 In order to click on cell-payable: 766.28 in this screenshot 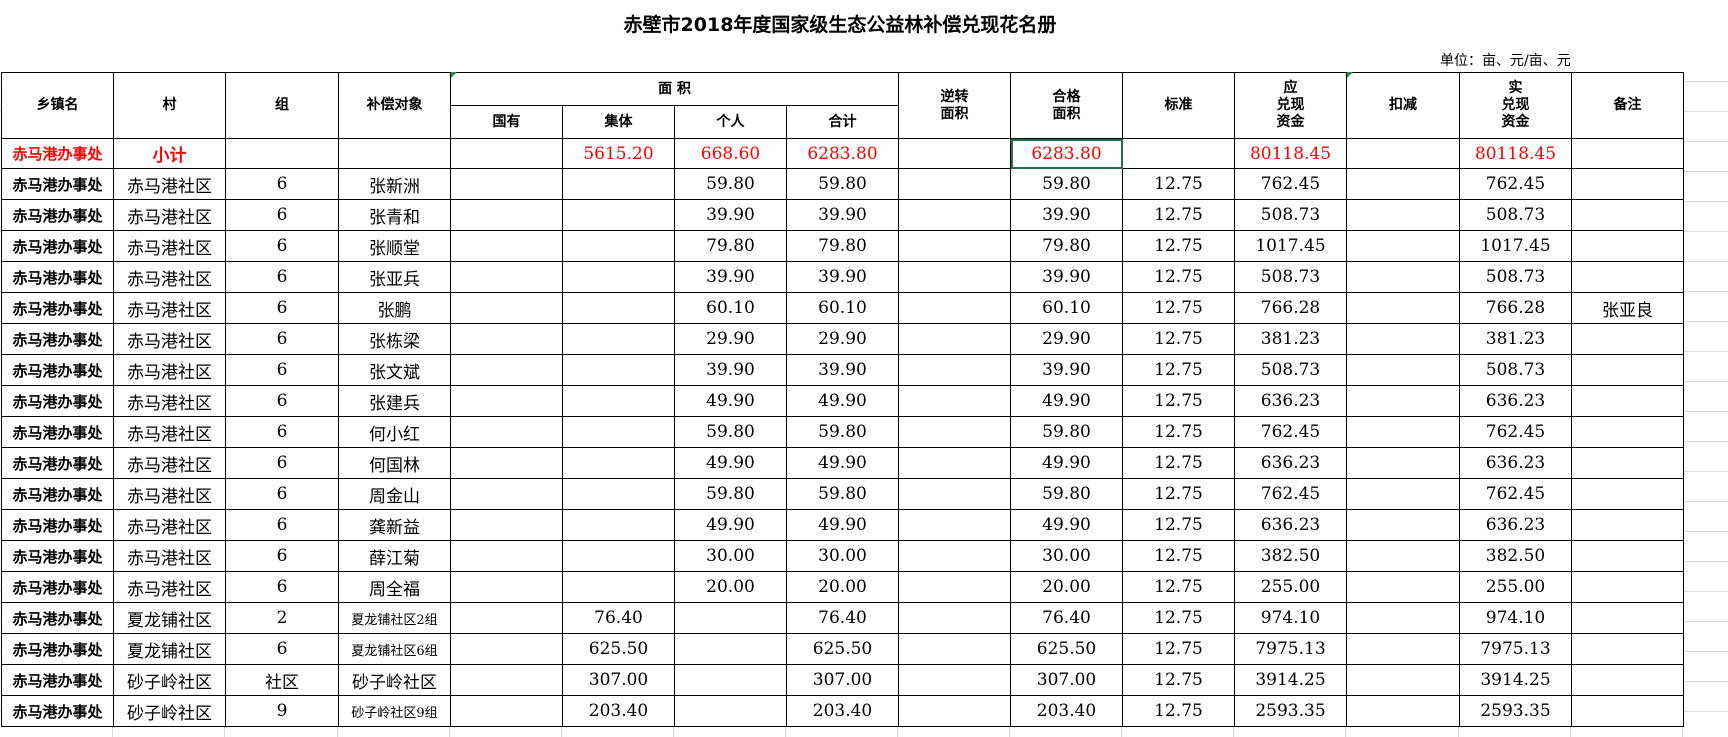, I will do `click(1290, 308)`.